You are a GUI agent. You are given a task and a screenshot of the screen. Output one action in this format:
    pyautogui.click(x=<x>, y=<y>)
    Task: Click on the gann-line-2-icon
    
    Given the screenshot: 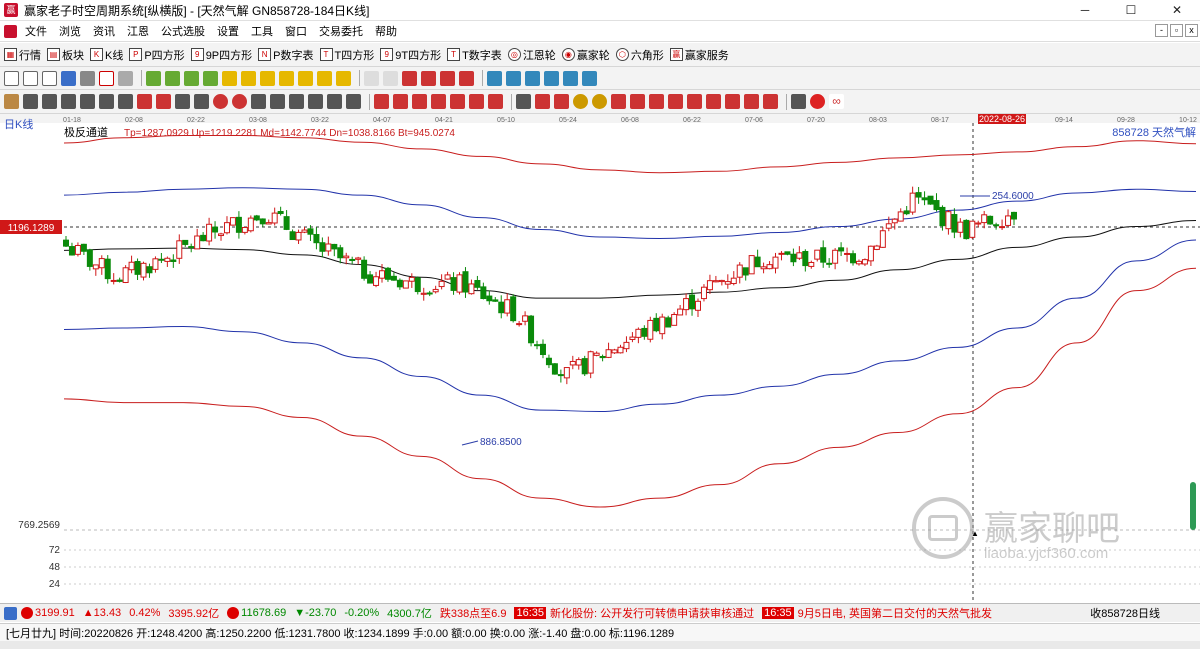 What is the action you would take?
    pyautogui.click(x=49, y=101)
    